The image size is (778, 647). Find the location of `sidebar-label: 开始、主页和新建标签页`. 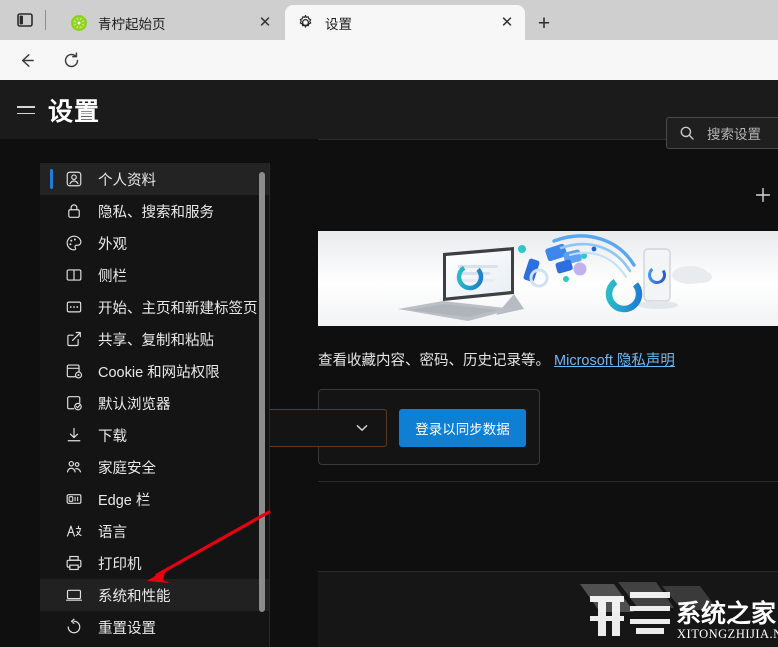

sidebar-label: 开始、主页和新建标签页 is located at coordinates (178, 308).